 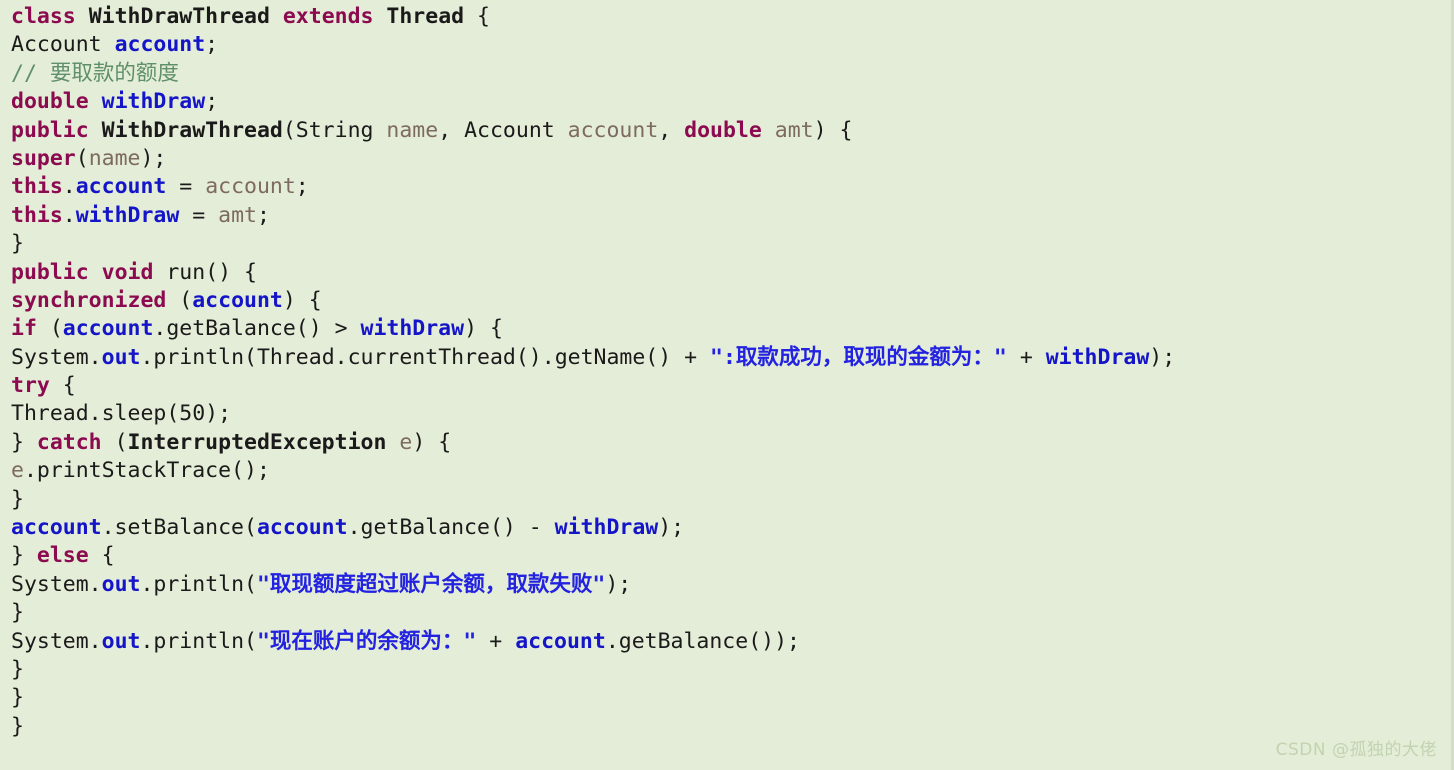 I want to click on code-token: catch, so click(x=69, y=442).